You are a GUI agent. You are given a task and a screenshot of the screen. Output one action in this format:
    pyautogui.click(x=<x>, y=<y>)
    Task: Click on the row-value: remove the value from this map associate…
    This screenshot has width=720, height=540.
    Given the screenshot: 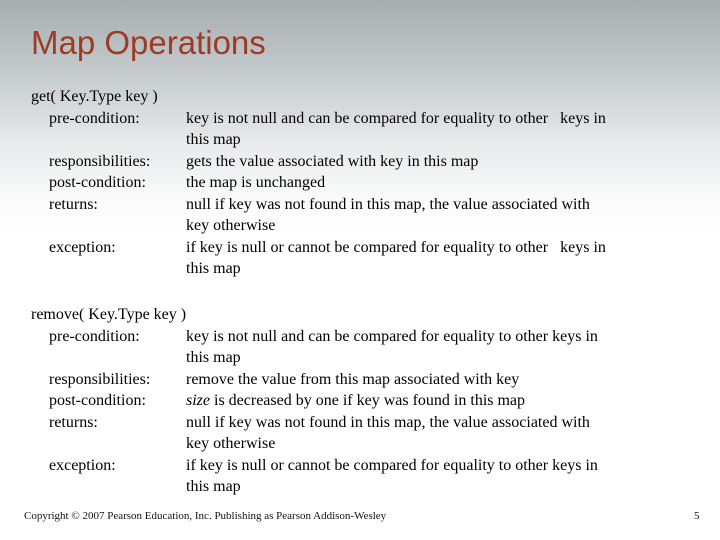 What is the action you would take?
    pyautogui.click(x=431, y=380)
    